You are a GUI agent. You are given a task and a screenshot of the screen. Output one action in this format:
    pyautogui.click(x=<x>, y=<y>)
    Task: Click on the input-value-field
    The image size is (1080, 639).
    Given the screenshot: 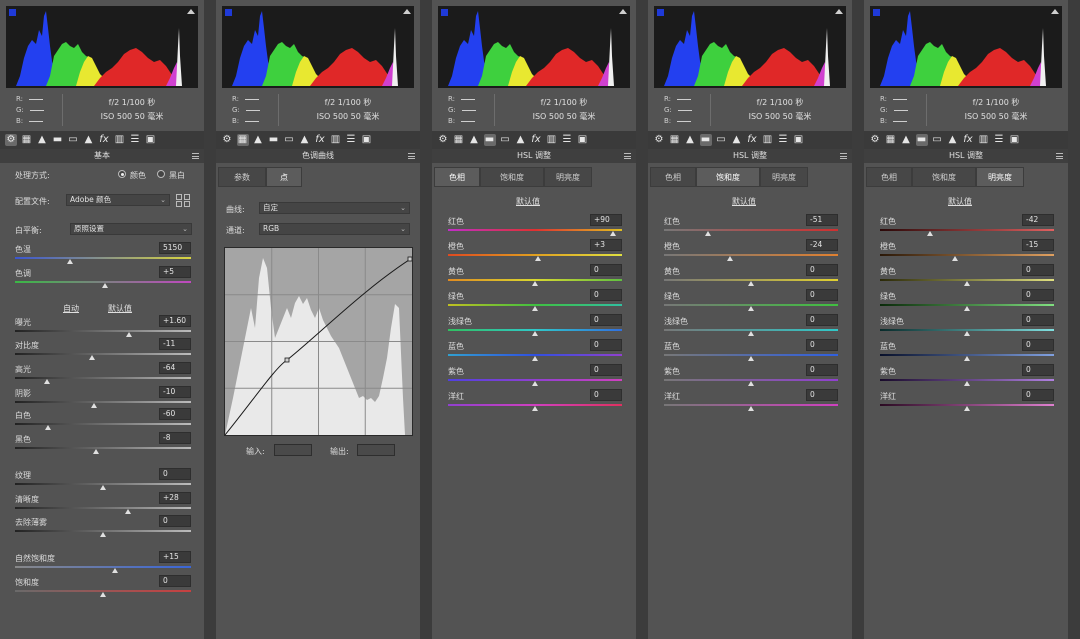 What is the action you would take?
    pyautogui.click(x=293, y=450)
    